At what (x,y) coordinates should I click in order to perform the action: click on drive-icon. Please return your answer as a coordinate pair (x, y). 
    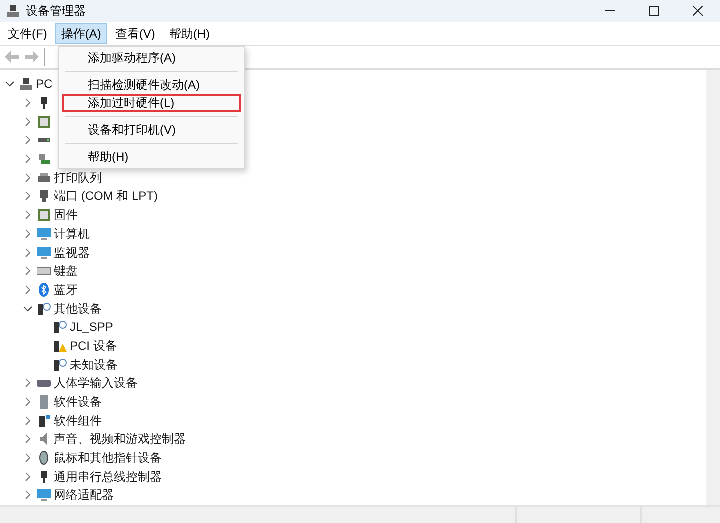
    Looking at the image, I should click on (44, 140).